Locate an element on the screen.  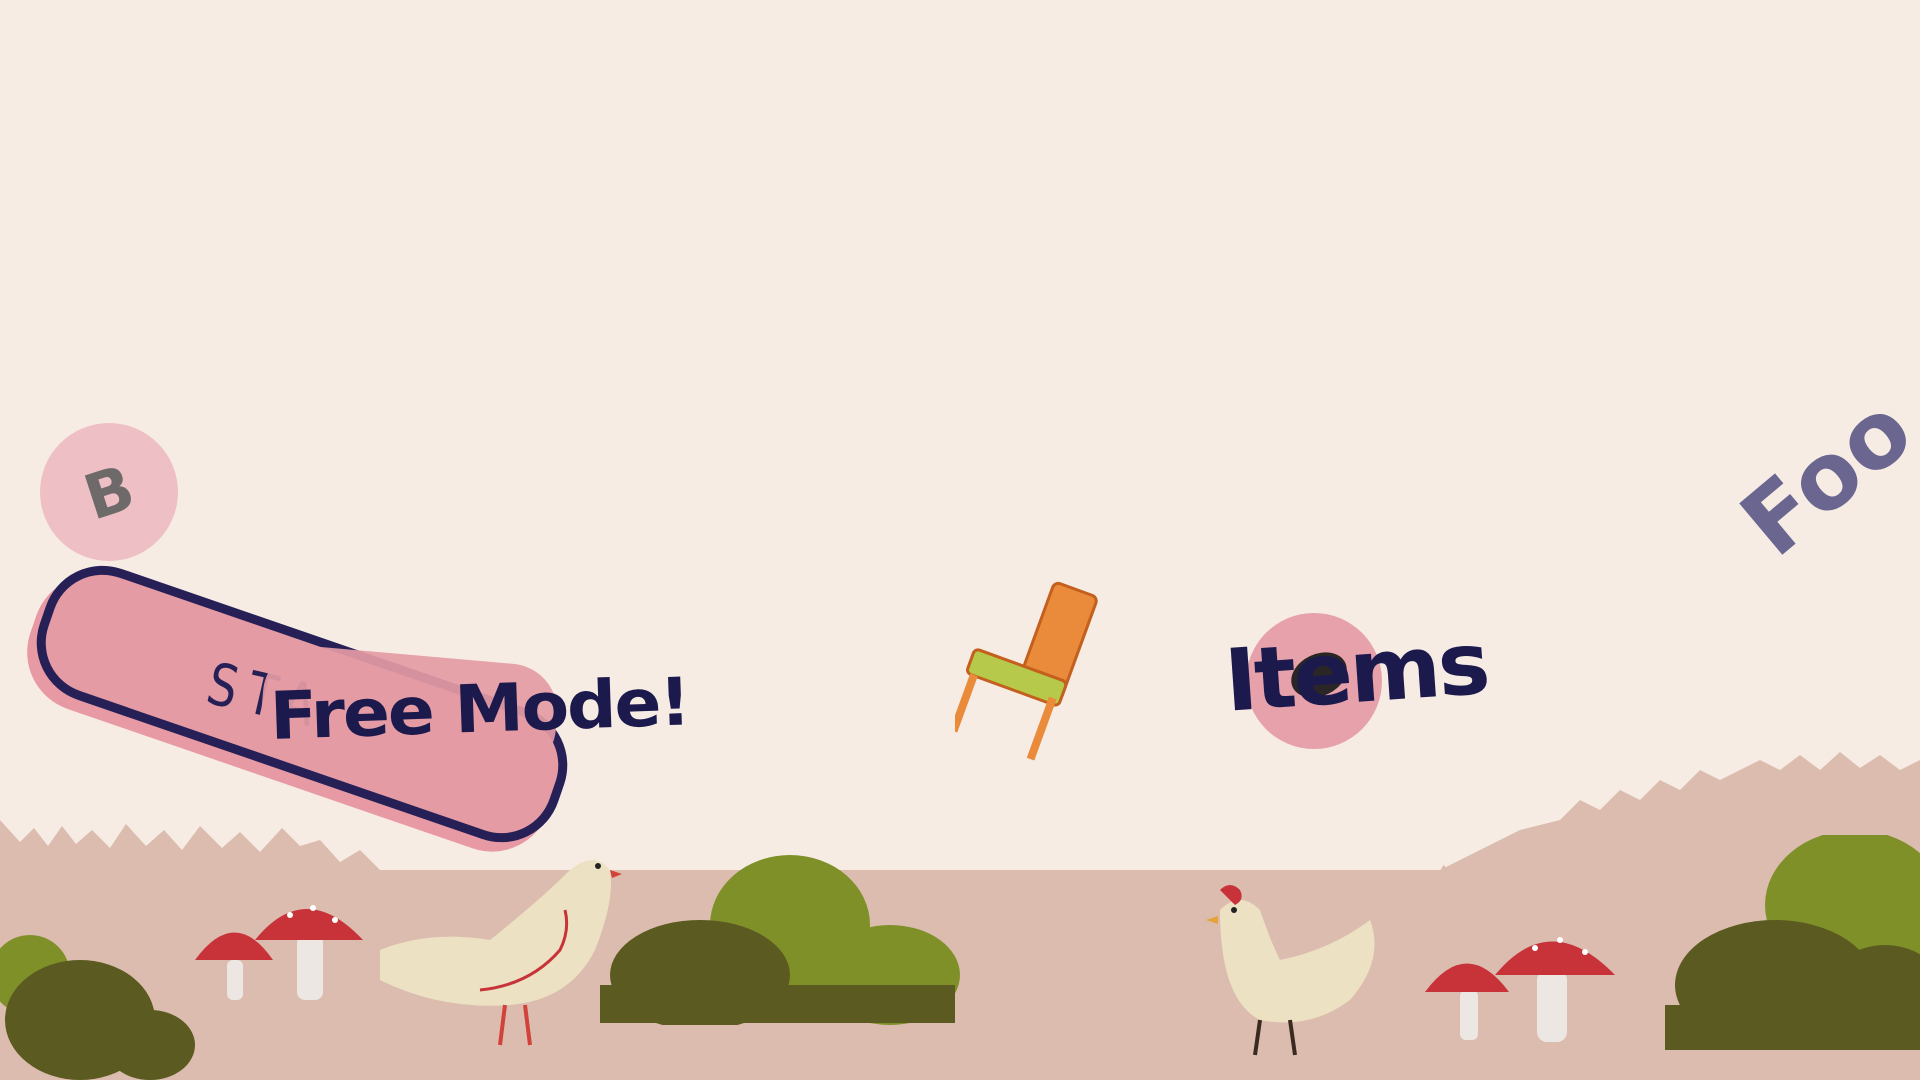
chicken-icon is located at coordinates (1290, 970).